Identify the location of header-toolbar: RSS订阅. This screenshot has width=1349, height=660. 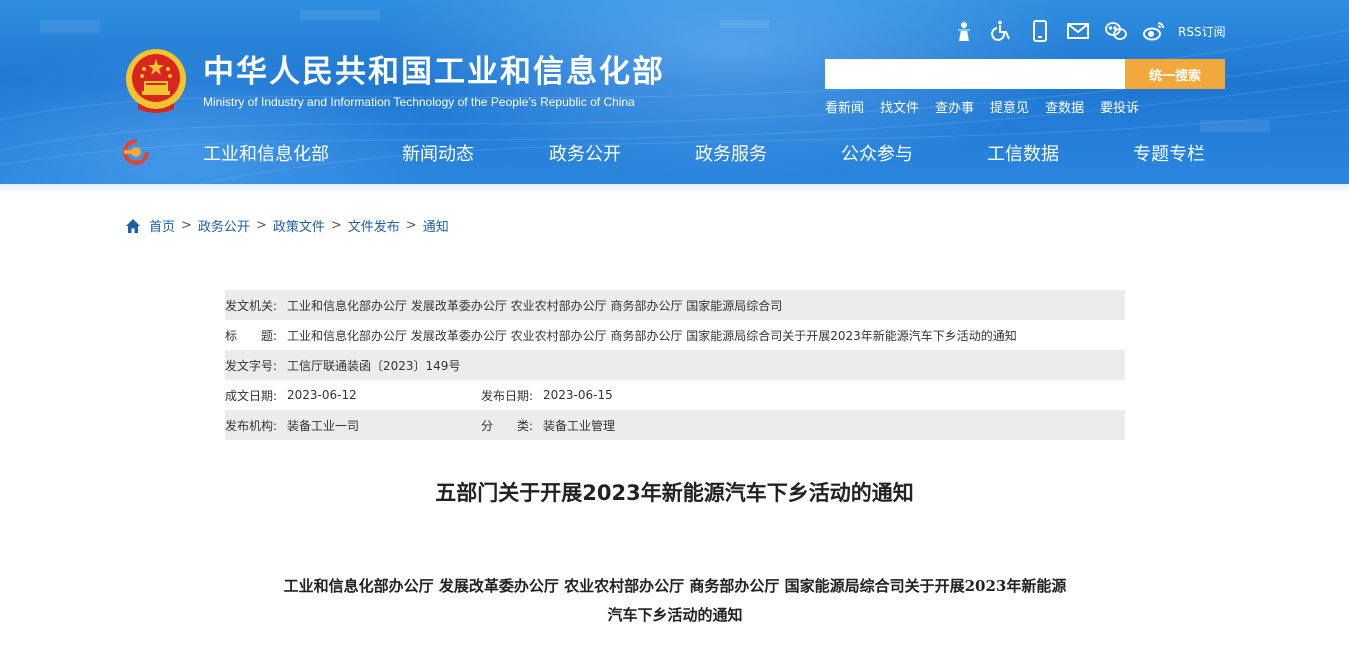
(1088, 31).